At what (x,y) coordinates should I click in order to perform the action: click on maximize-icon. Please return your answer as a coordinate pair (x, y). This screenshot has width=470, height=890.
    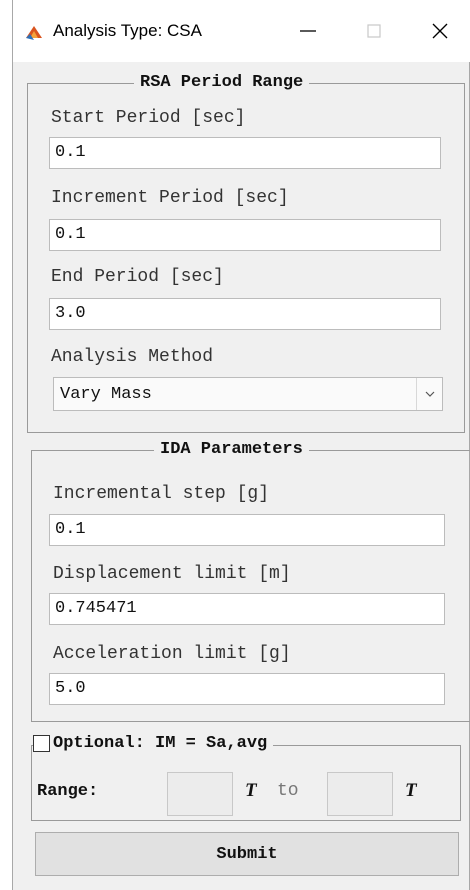
    Looking at the image, I should click on (374, 31).